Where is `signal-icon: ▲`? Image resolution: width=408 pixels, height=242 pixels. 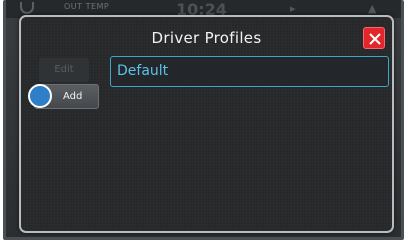
signal-icon: ▲ is located at coordinates (372, 8).